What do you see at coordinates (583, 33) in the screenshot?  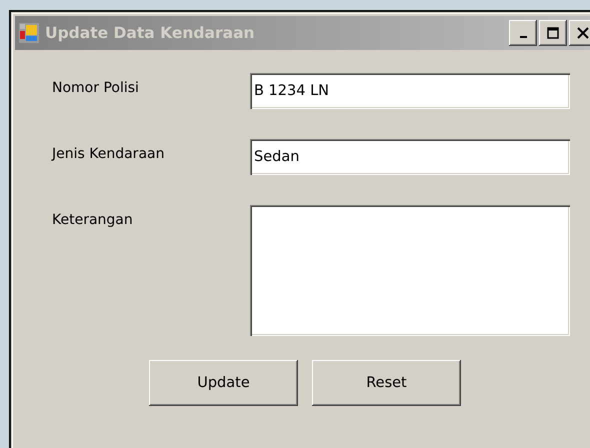 I see `close-icon` at bounding box center [583, 33].